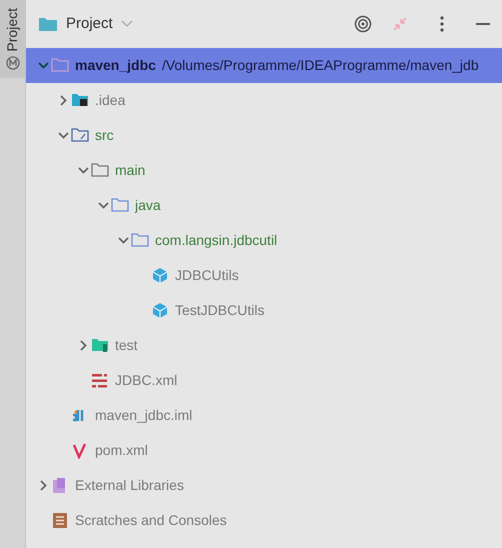 Image resolution: width=502 pixels, height=548 pixels. What do you see at coordinates (148, 205) in the screenshot?
I see `node-label: java` at bounding box center [148, 205].